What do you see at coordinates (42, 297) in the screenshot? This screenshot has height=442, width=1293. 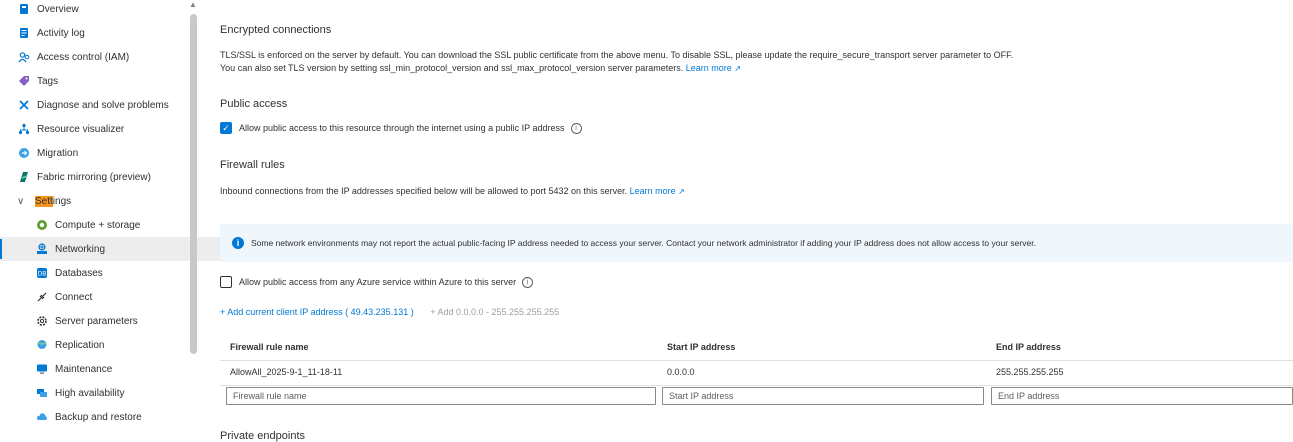 I see `connect-icon` at bounding box center [42, 297].